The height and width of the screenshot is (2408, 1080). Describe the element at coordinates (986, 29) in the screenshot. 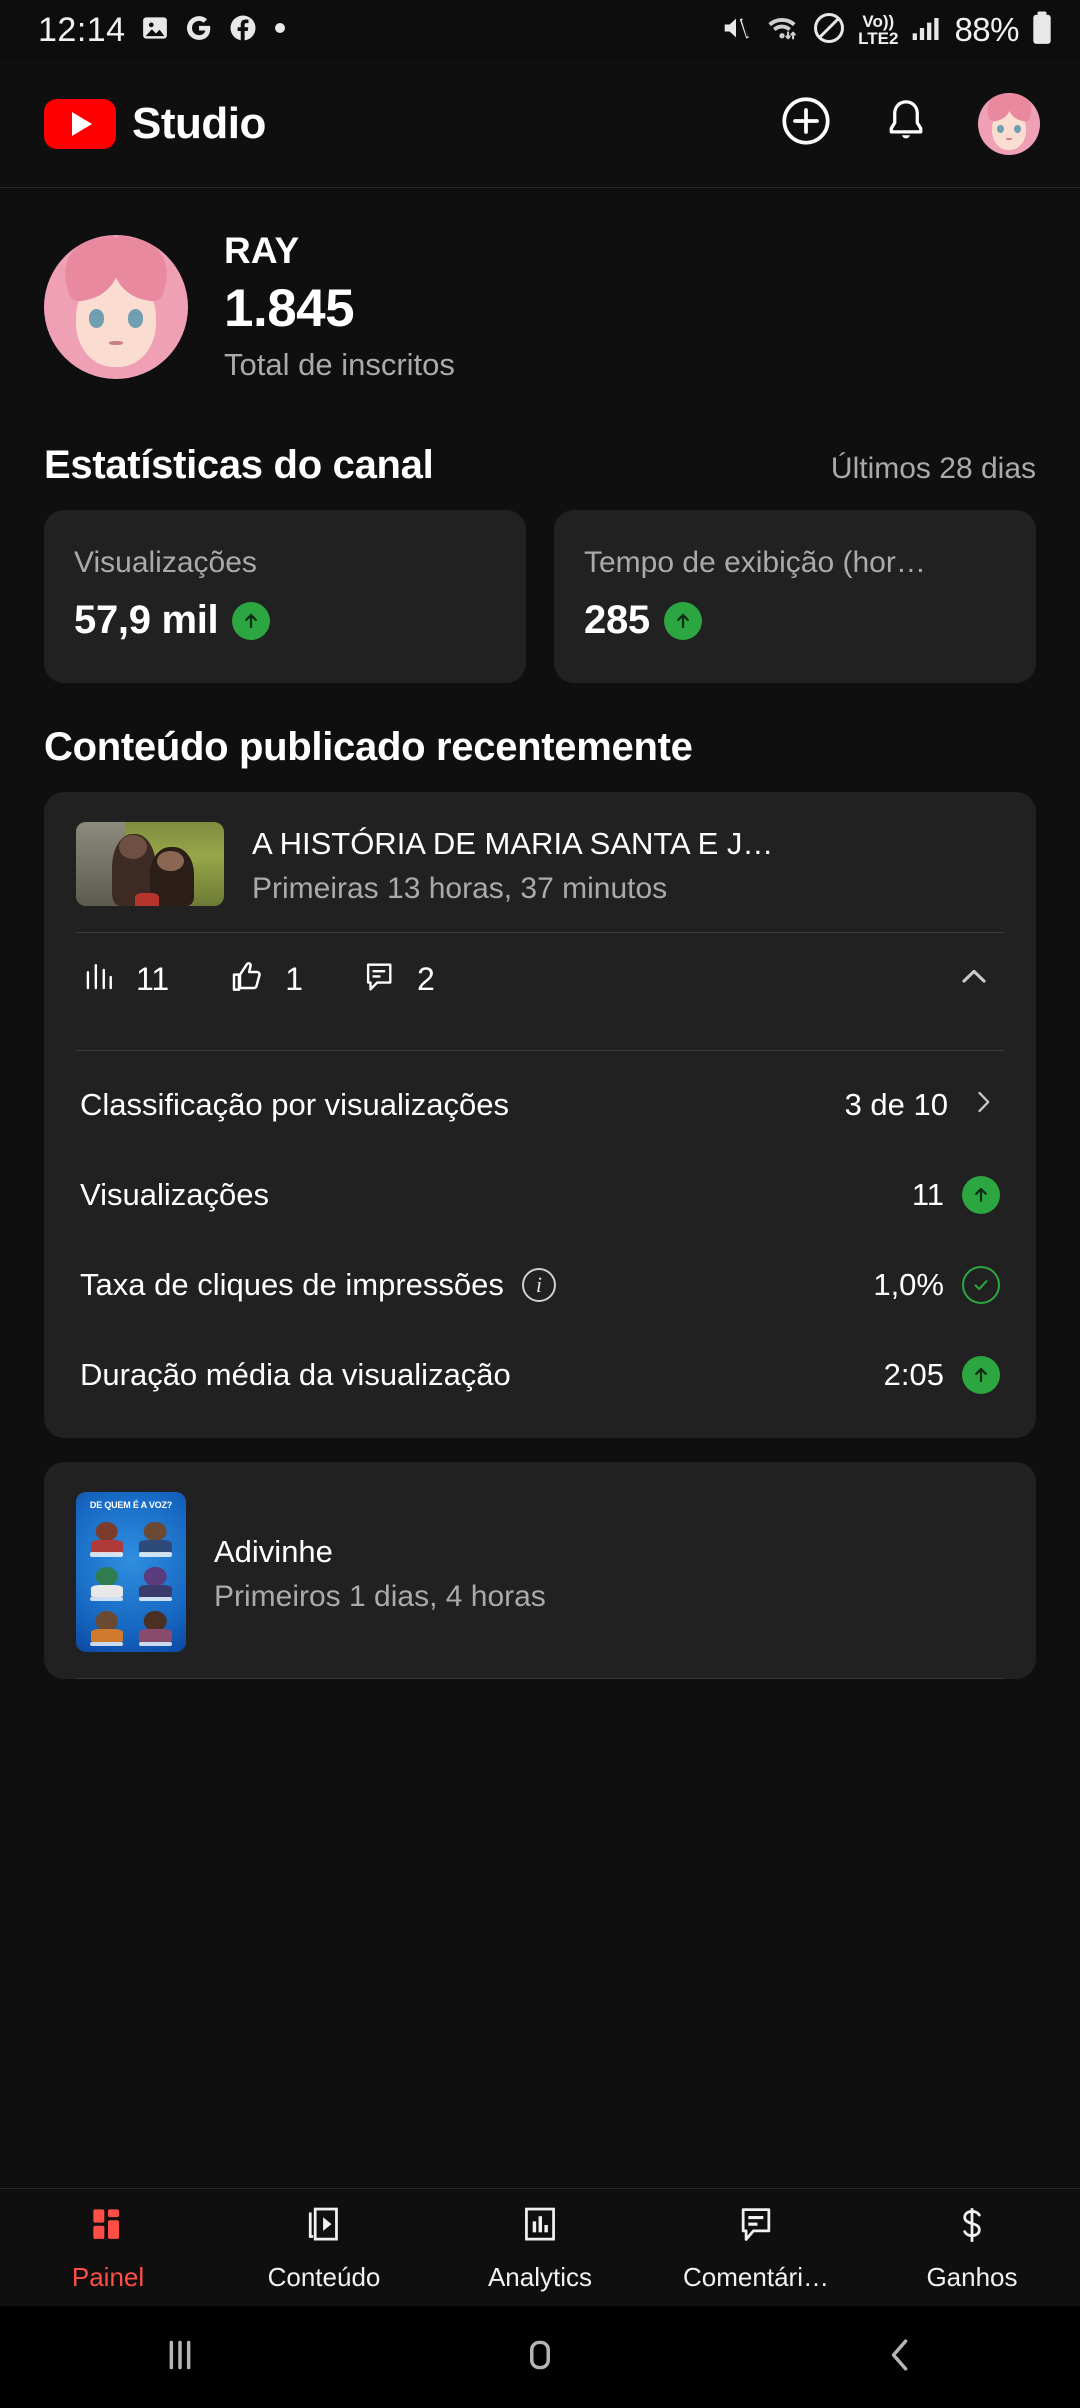

I see `battery-percent-label: 88%` at that location.